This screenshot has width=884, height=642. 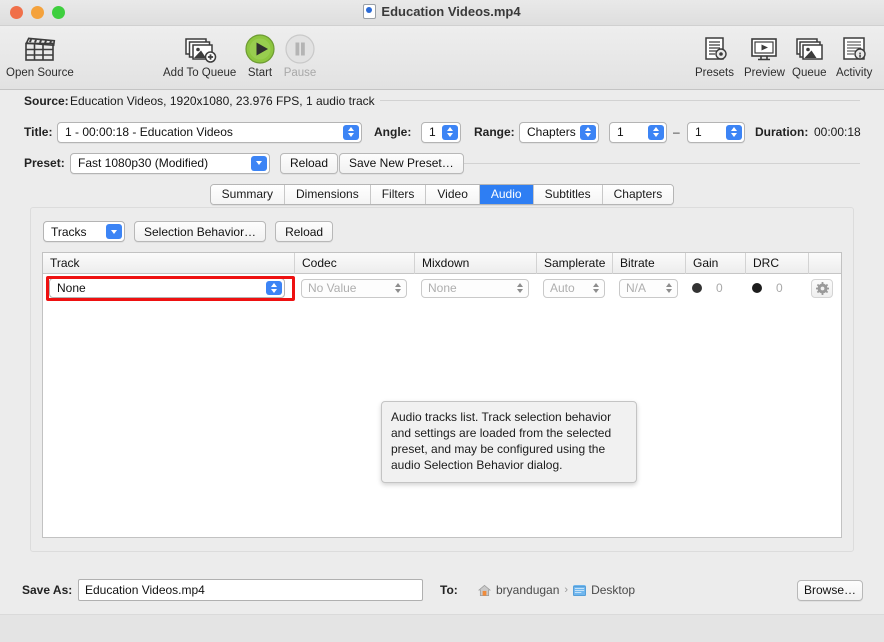 What do you see at coordinates (442, 628) in the screenshot?
I see `status-strip` at bounding box center [442, 628].